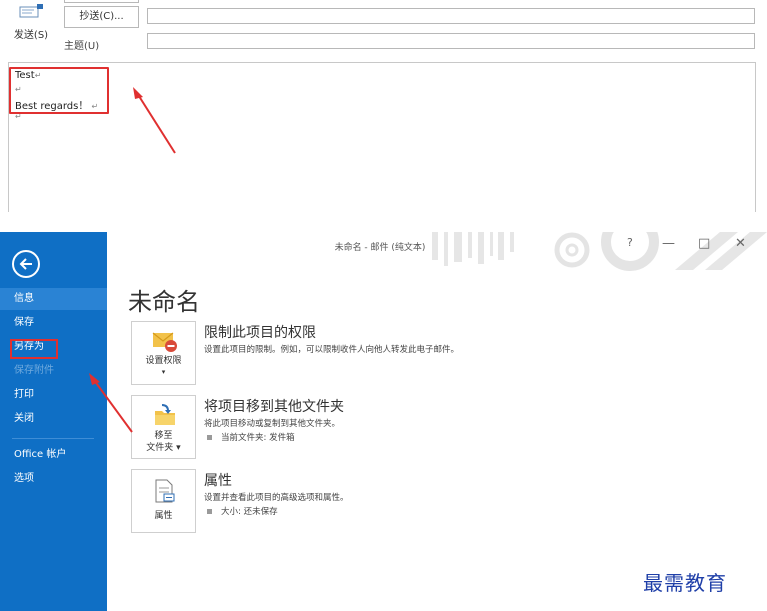  What do you see at coordinates (34, 349) in the screenshot?
I see `highlight-box-save-as` at bounding box center [34, 349].